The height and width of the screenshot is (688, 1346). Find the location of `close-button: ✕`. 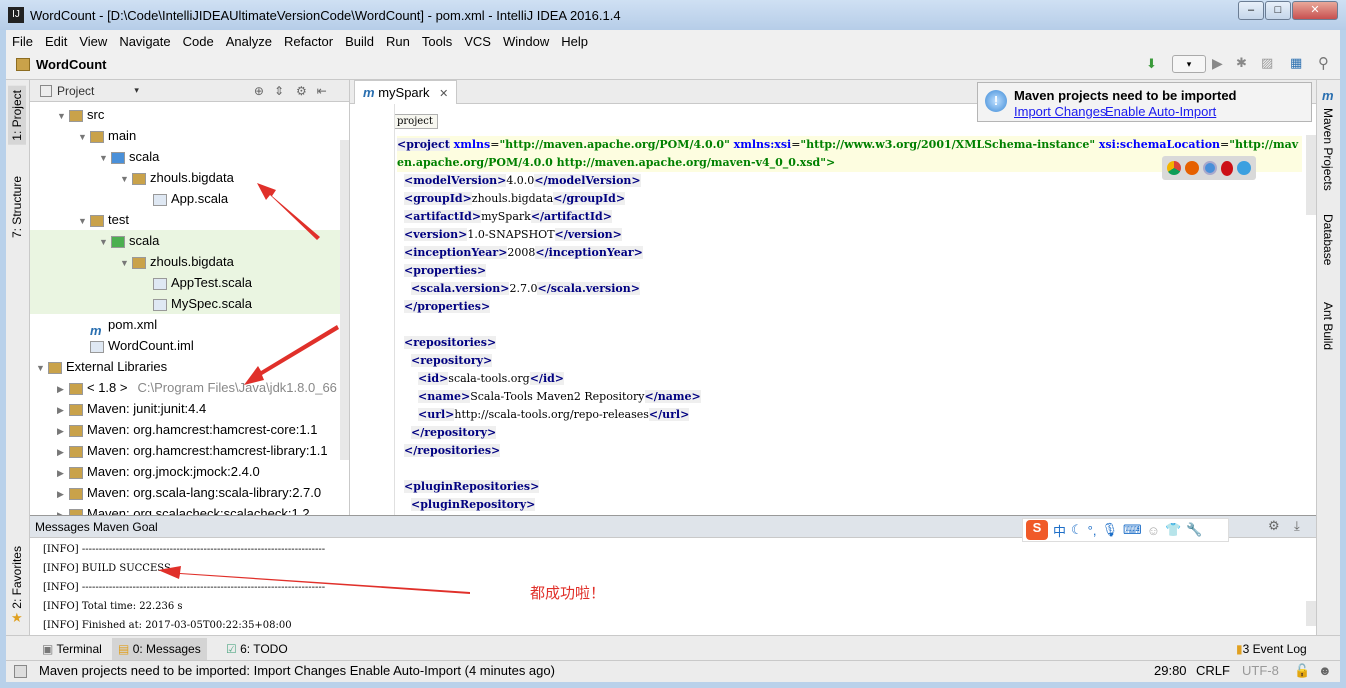

close-button: ✕ is located at coordinates (1315, 10).